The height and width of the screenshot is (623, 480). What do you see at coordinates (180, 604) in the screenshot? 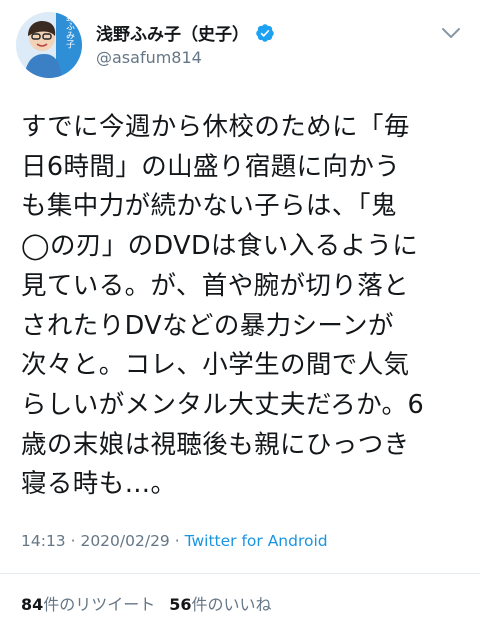
I see `likes-count: 56` at bounding box center [180, 604].